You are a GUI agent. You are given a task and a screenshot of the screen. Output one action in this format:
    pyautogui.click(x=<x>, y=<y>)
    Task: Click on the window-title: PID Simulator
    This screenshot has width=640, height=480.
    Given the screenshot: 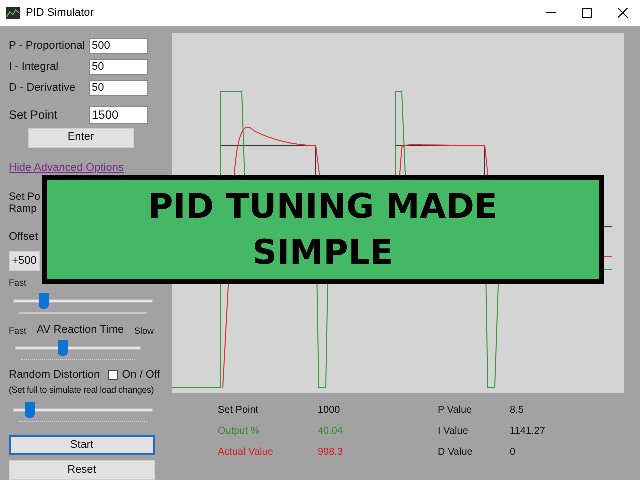 What is the action you would take?
    pyautogui.click(x=60, y=13)
    